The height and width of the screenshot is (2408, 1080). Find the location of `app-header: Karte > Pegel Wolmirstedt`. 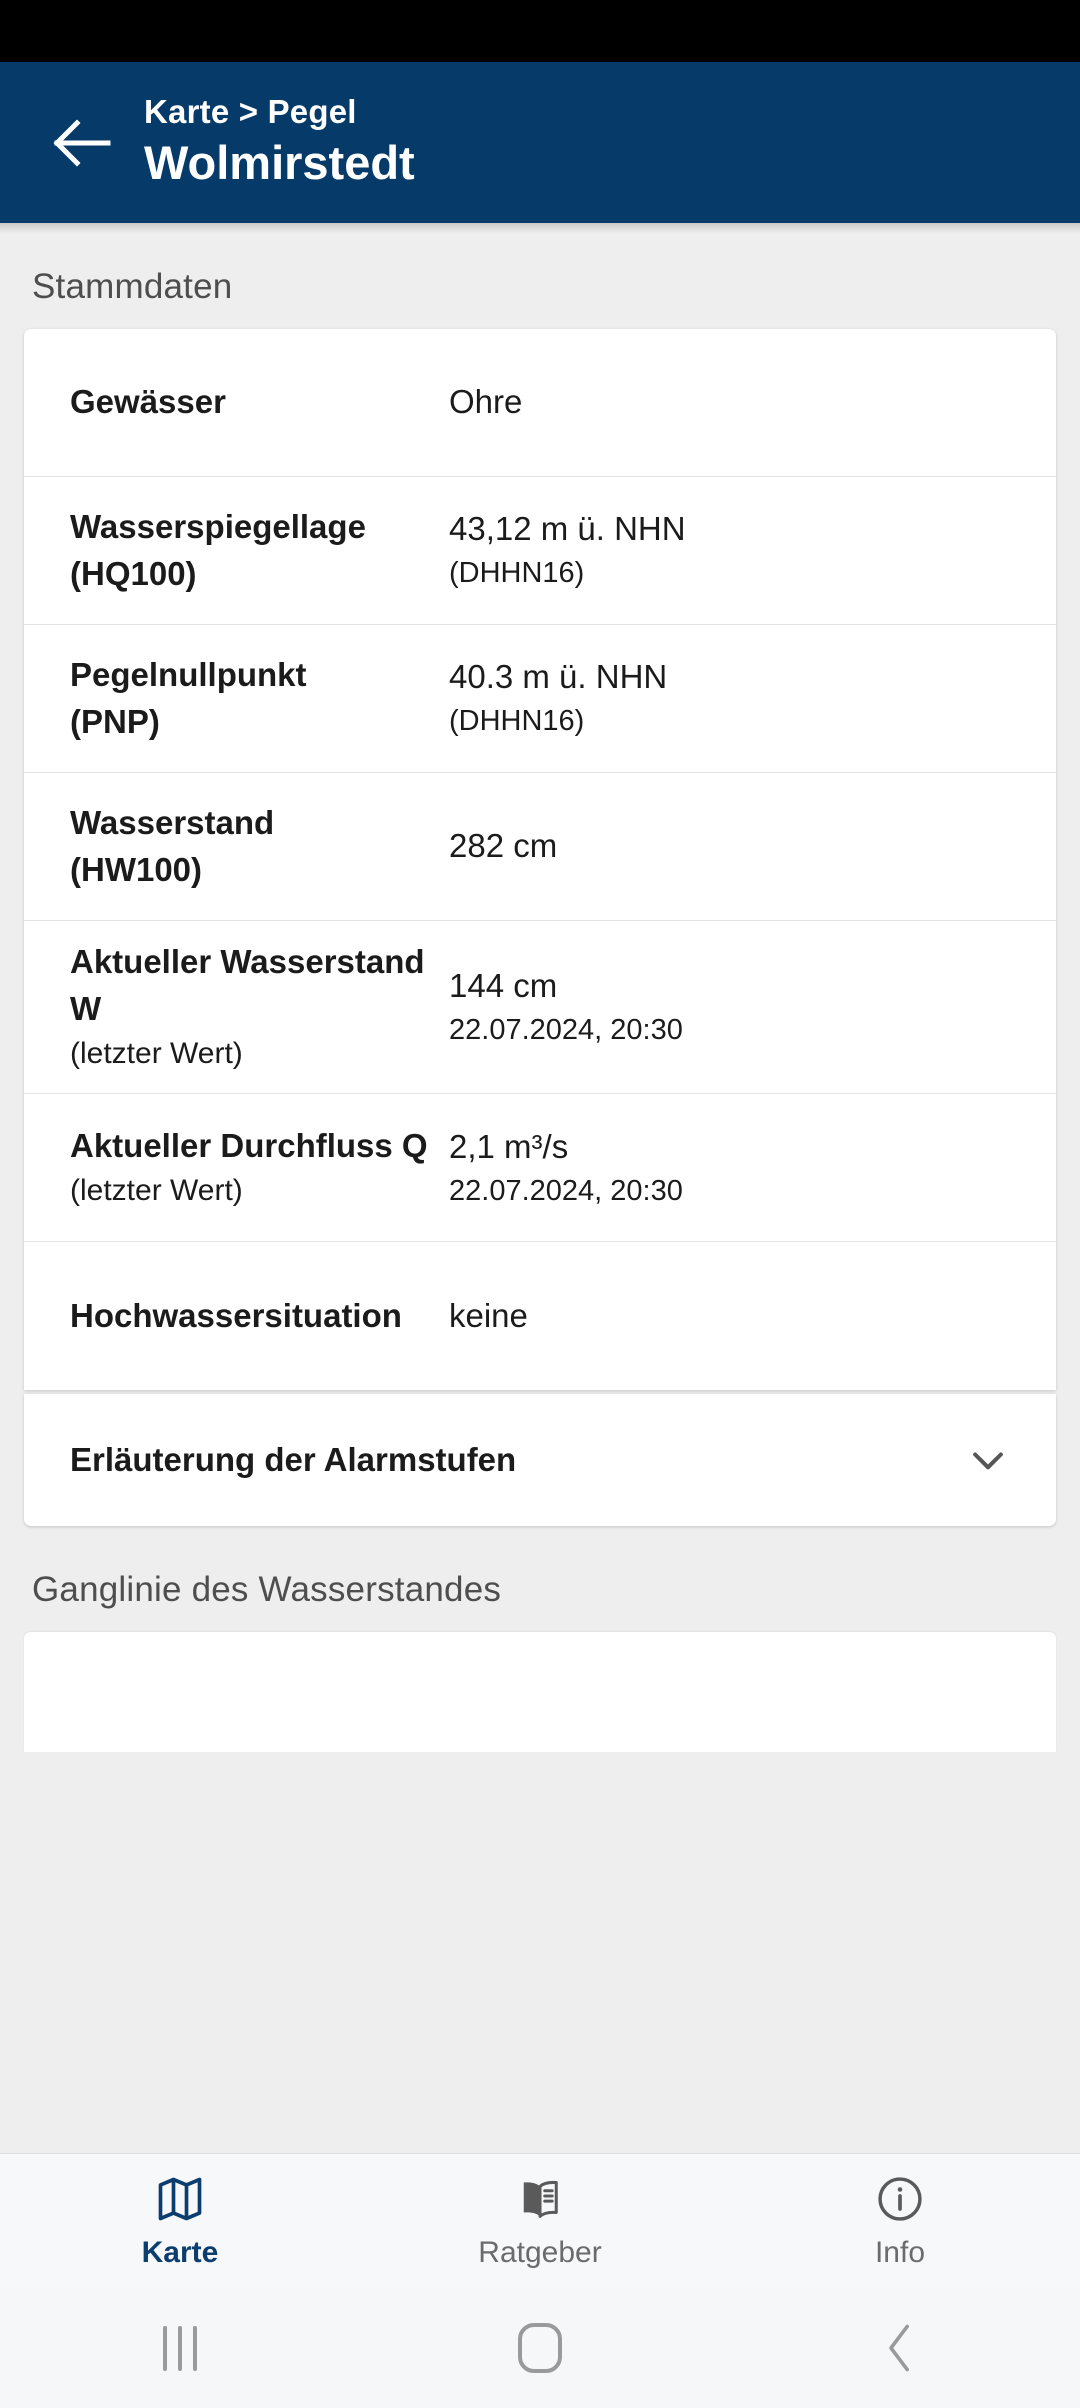

app-header: Karte > Pegel Wolmirstedt is located at coordinates (540, 142).